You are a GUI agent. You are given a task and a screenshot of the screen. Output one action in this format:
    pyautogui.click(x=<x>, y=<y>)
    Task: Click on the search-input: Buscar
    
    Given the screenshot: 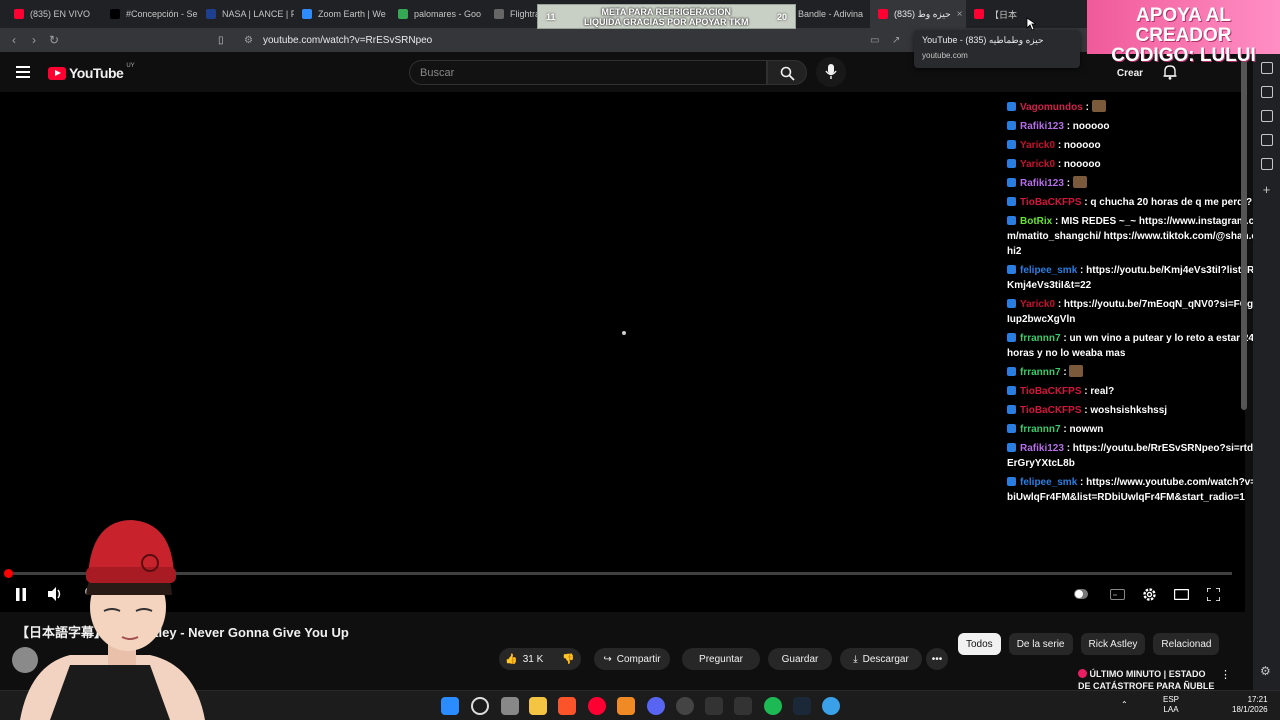 What is the action you would take?
    pyautogui.click(x=588, y=72)
    